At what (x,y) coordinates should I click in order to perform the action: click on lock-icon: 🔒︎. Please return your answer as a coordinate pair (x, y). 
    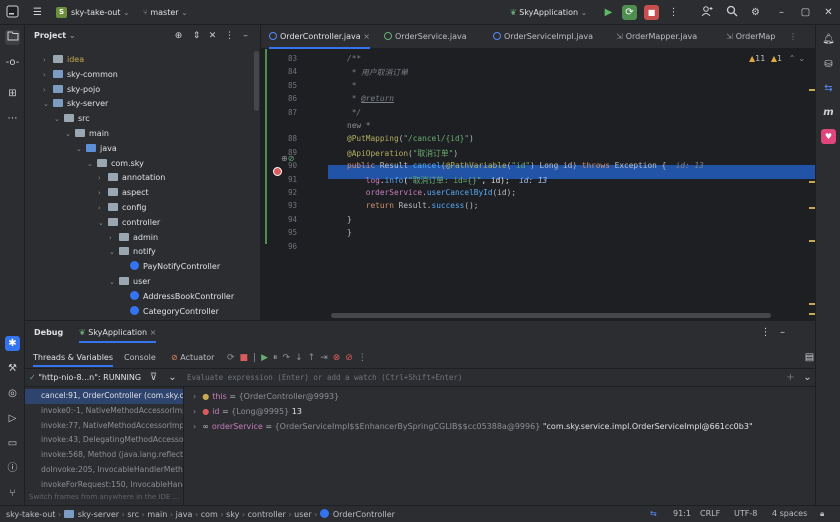
    Looking at the image, I should click on (822, 514).